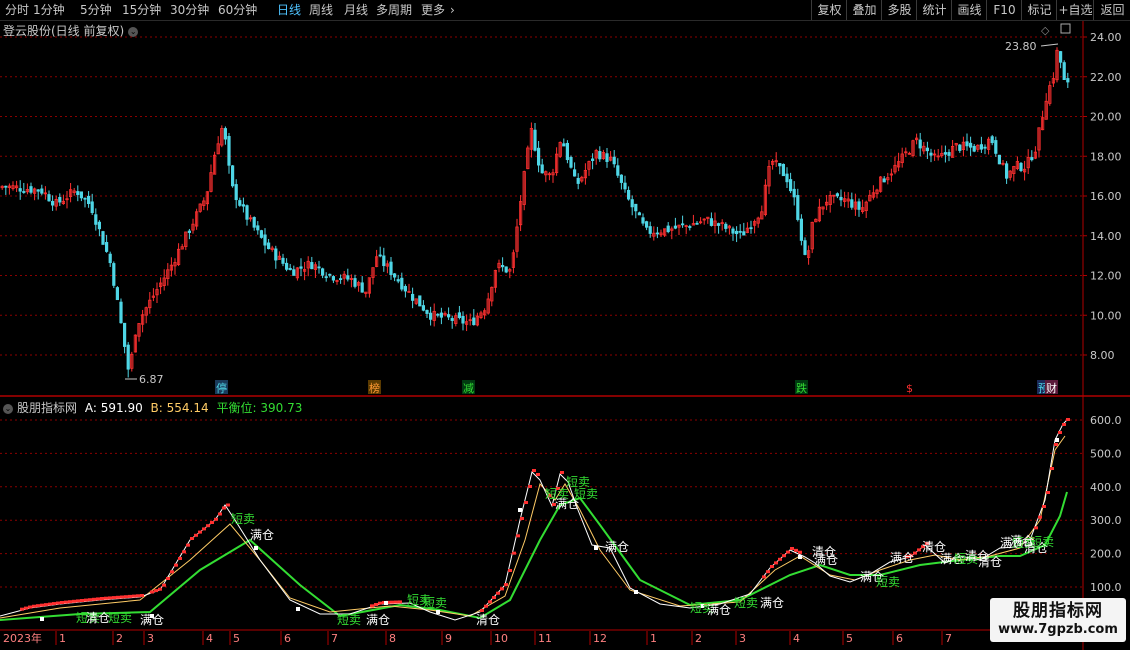 Image resolution: width=1130 pixels, height=650 pixels. What do you see at coordinates (1106, 196) in the screenshot?
I see `price-tick-label: 16.00` at bounding box center [1106, 196].